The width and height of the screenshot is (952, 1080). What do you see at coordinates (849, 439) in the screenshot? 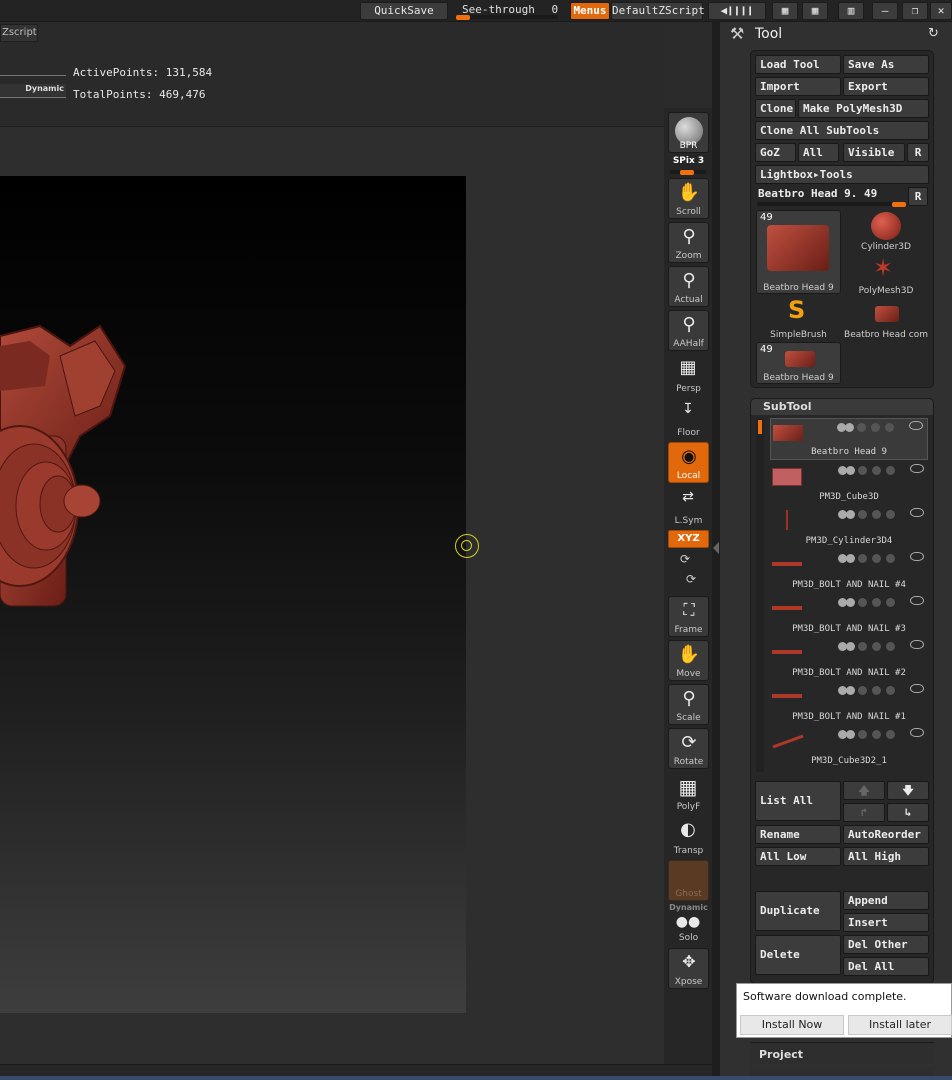
I see `subtool-item-selected: Beatbro Head 9` at bounding box center [849, 439].